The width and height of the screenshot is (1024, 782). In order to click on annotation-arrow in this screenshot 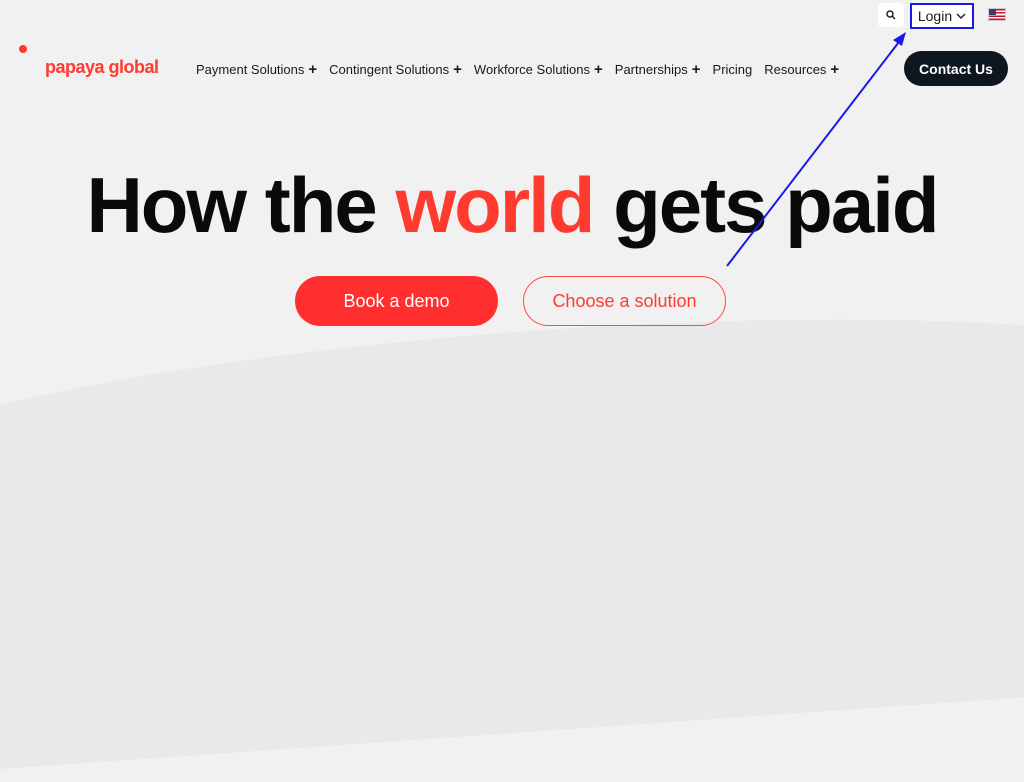, I will do `click(816, 149)`.